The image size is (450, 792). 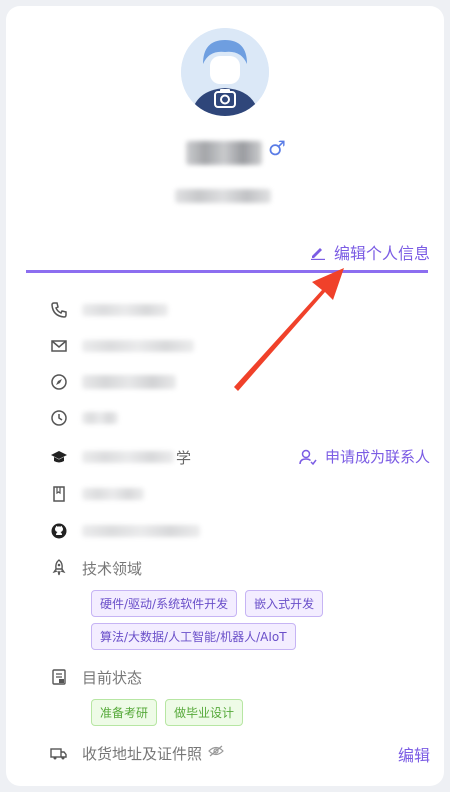 I want to click on male-icon: ♂, so click(x=277, y=148).